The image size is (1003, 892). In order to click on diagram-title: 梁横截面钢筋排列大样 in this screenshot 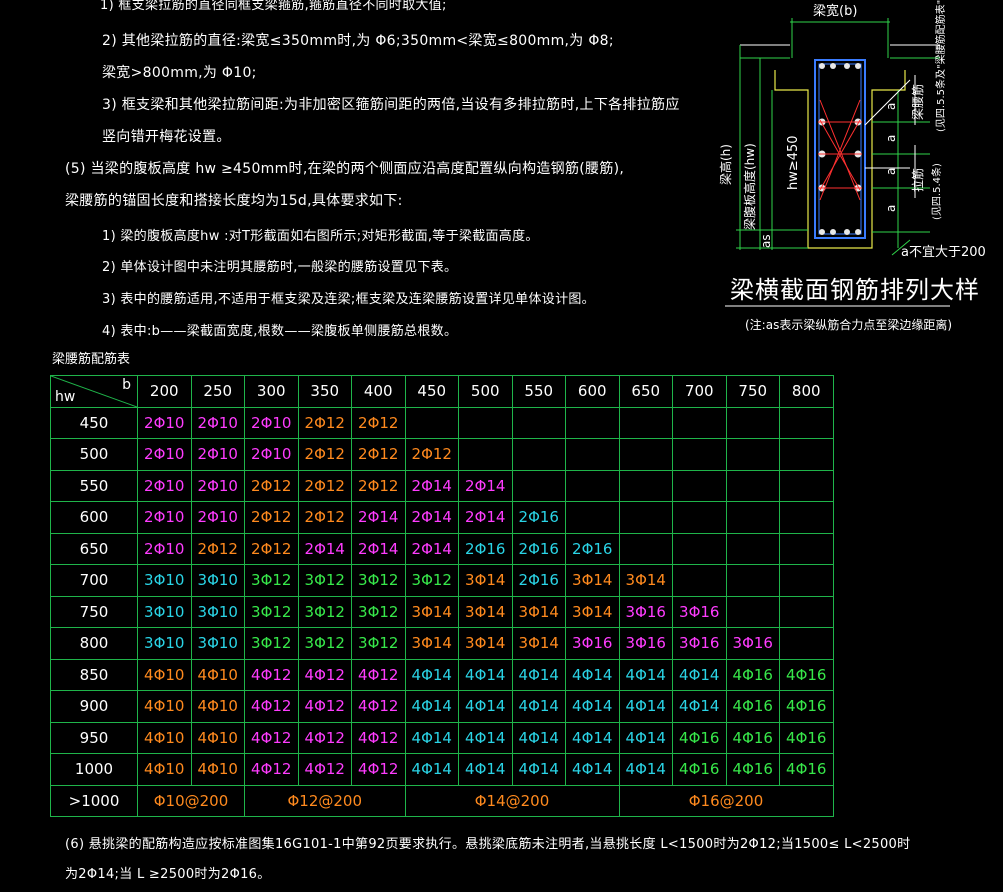, I will do `click(855, 290)`.